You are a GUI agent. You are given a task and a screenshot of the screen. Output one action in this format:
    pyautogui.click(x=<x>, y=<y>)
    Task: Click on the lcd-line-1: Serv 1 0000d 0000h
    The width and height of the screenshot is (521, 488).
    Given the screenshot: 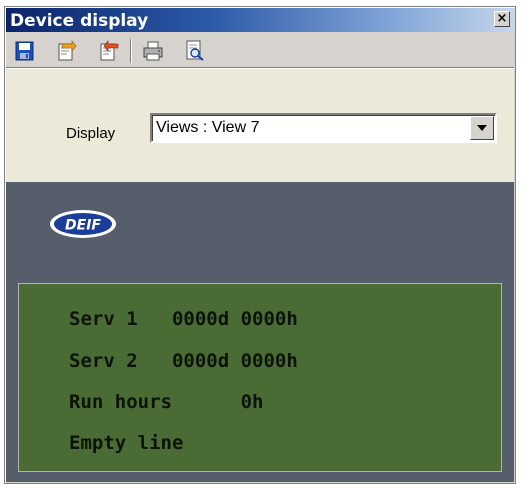 What is the action you would take?
    pyautogui.click(x=183, y=319)
    